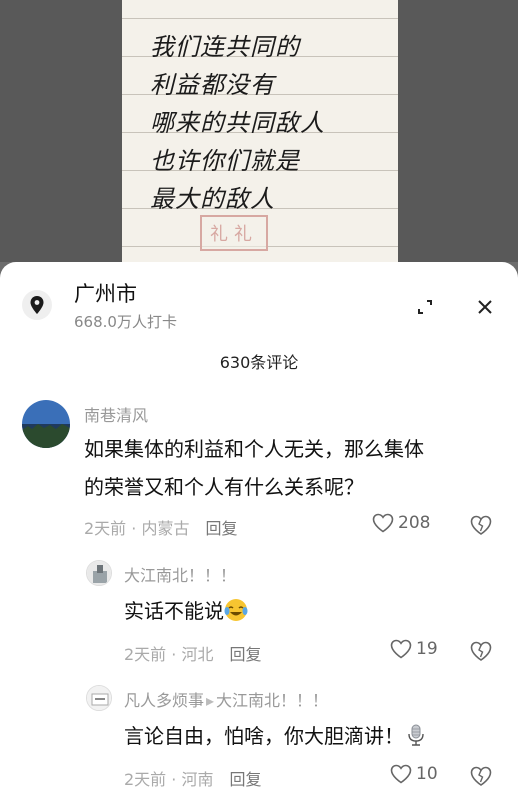 Image resolution: width=518 pixels, height=800 pixels. I want to click on like-button: 19, so click(414, 649).